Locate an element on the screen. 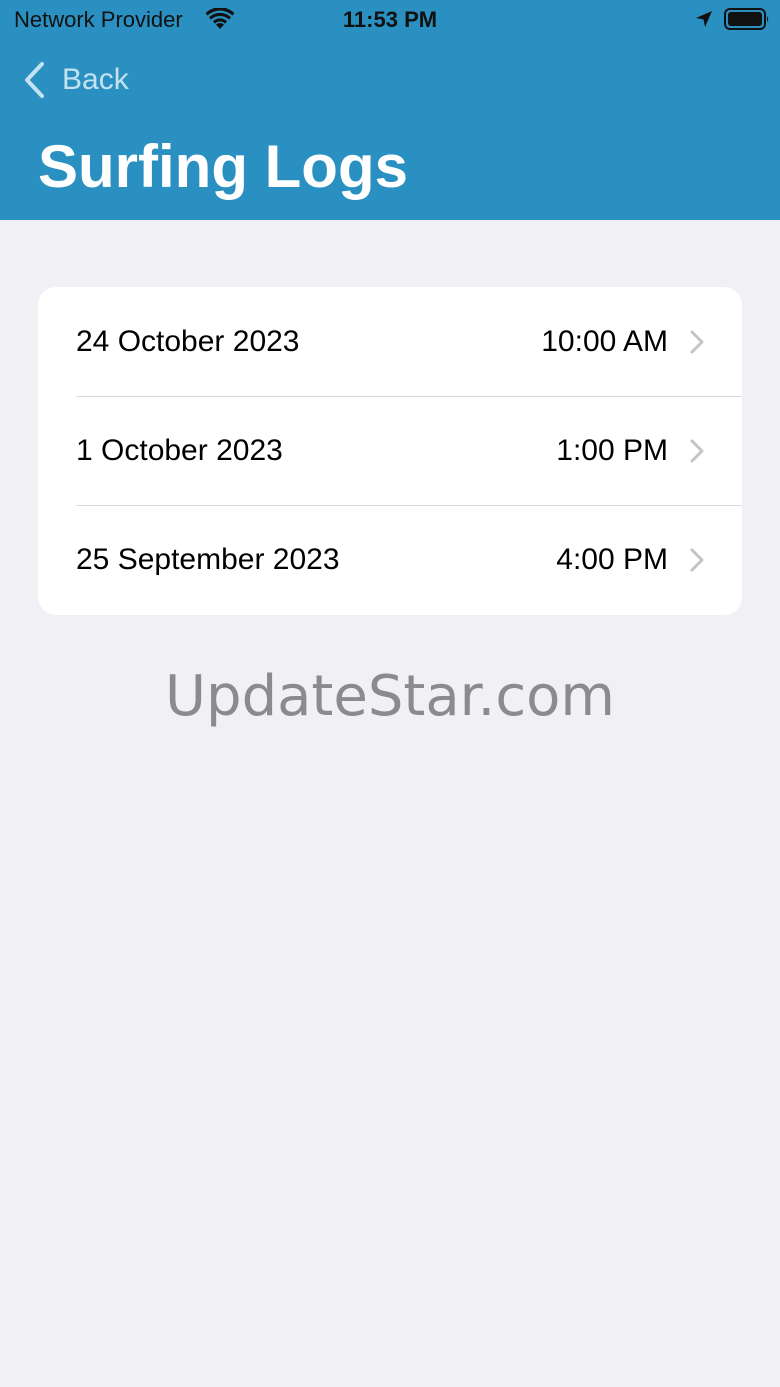 The image size is (780, 1387). battery-icon is located at coordinates (746, 19).